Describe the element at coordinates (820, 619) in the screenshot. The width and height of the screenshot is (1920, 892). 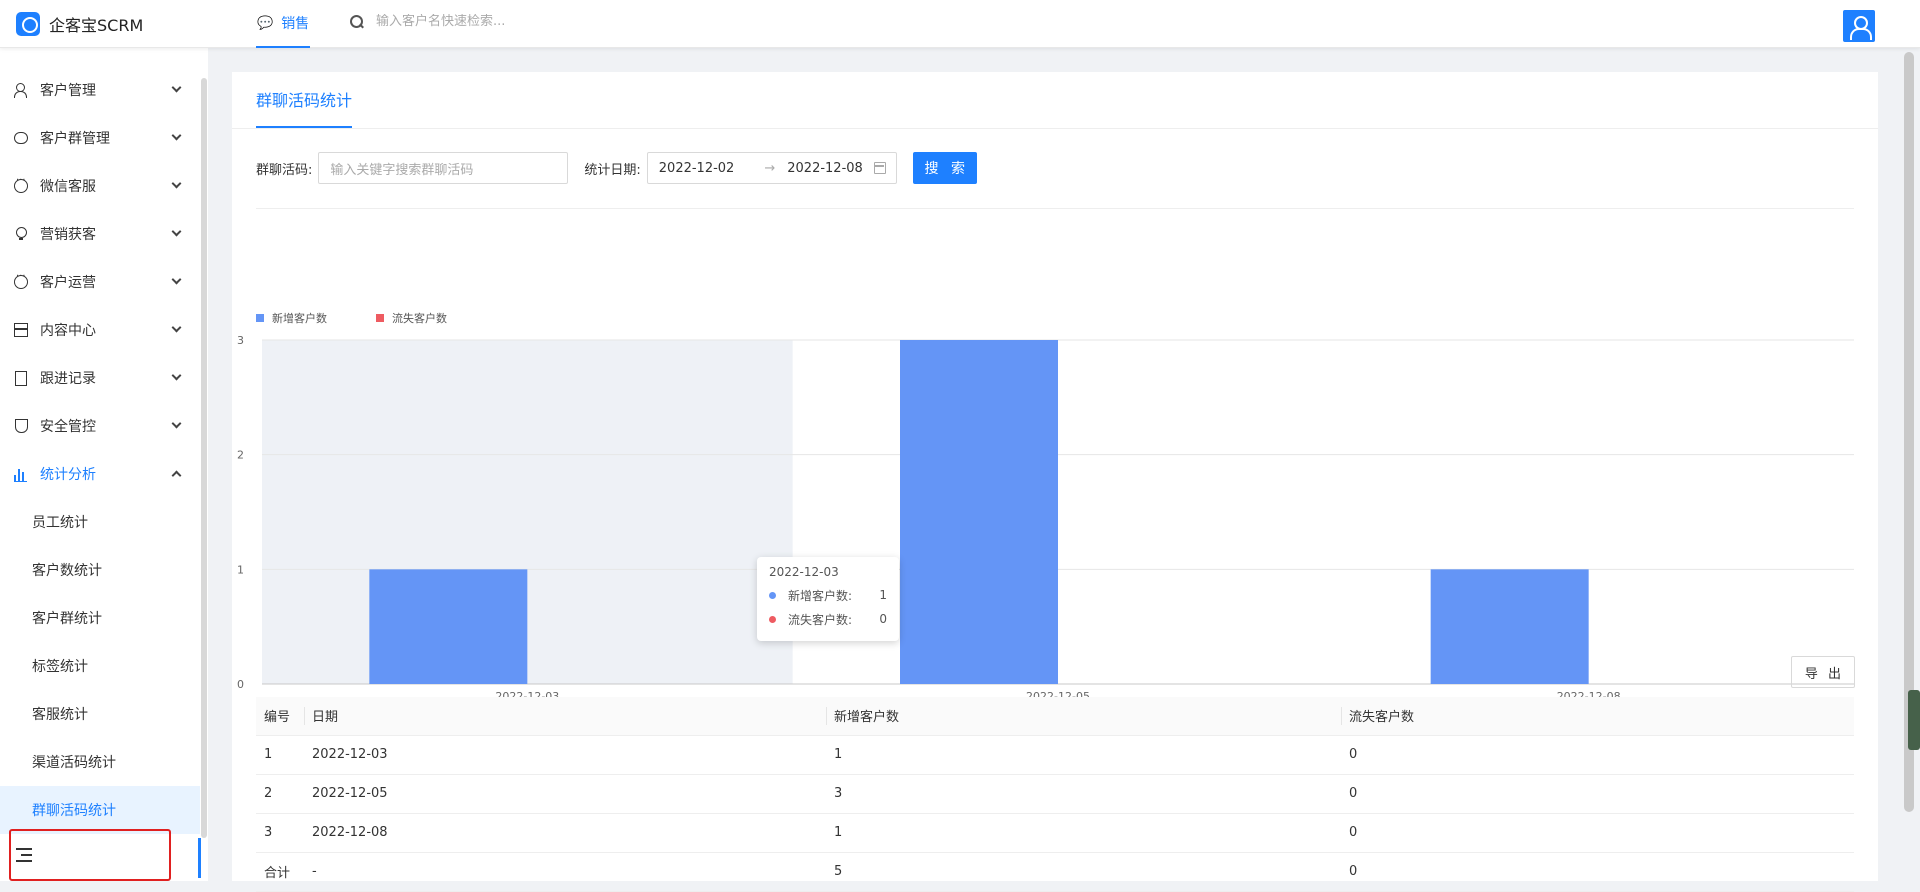
I see `tooltip-series-name: 流失客户数:` at that location.